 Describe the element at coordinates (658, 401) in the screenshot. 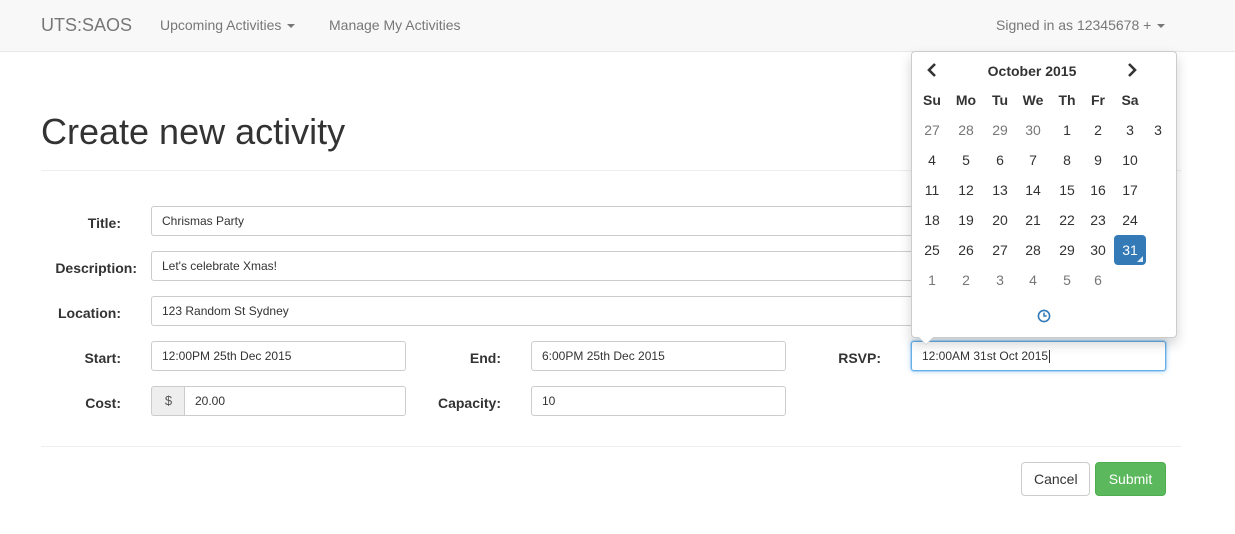

I see `capacity-input: 10` at that location.